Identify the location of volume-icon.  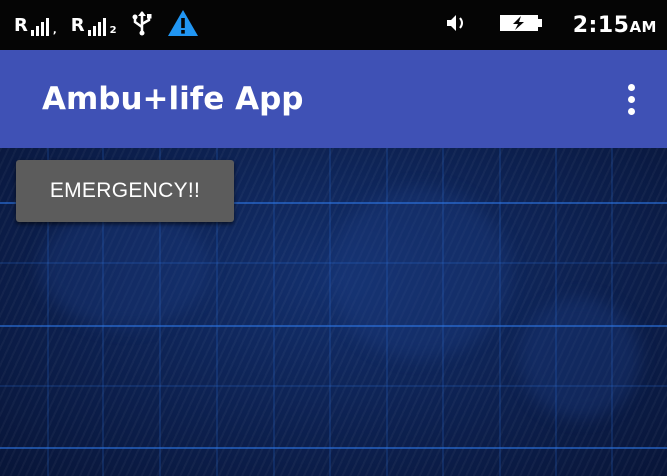
(457, 25).